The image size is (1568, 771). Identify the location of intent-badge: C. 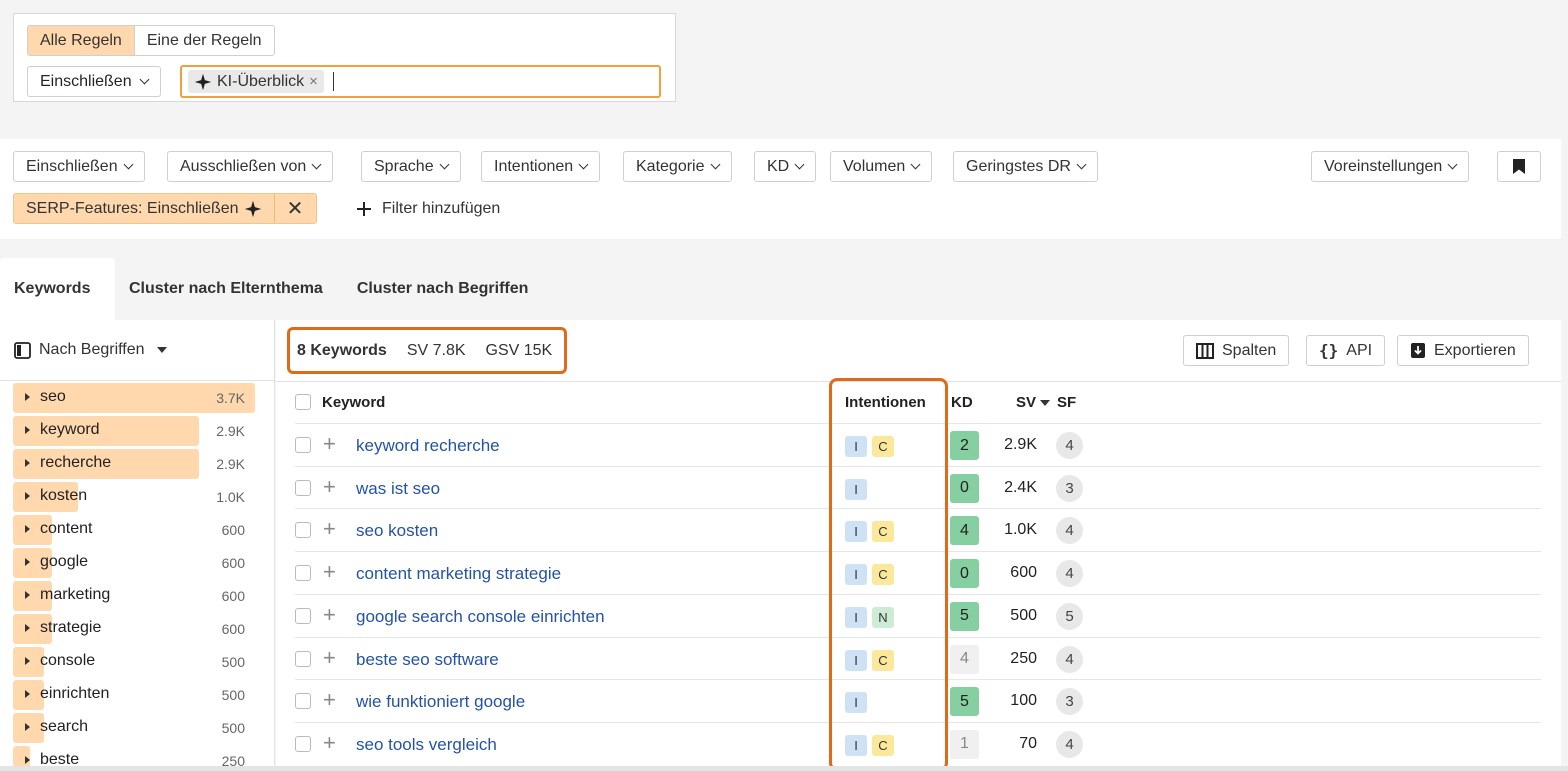
(883, 745).